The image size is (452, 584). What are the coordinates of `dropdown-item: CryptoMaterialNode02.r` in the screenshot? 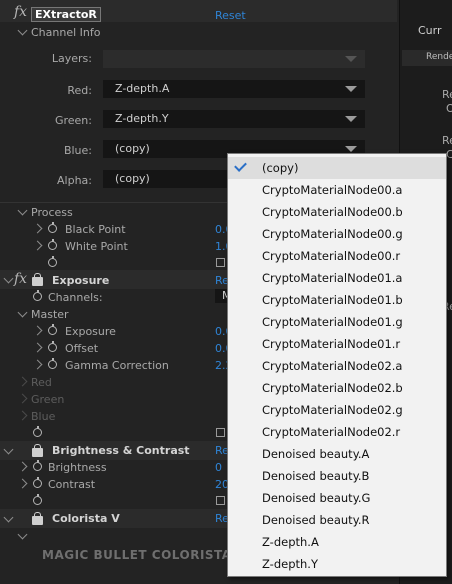 It's located at (337, 432).